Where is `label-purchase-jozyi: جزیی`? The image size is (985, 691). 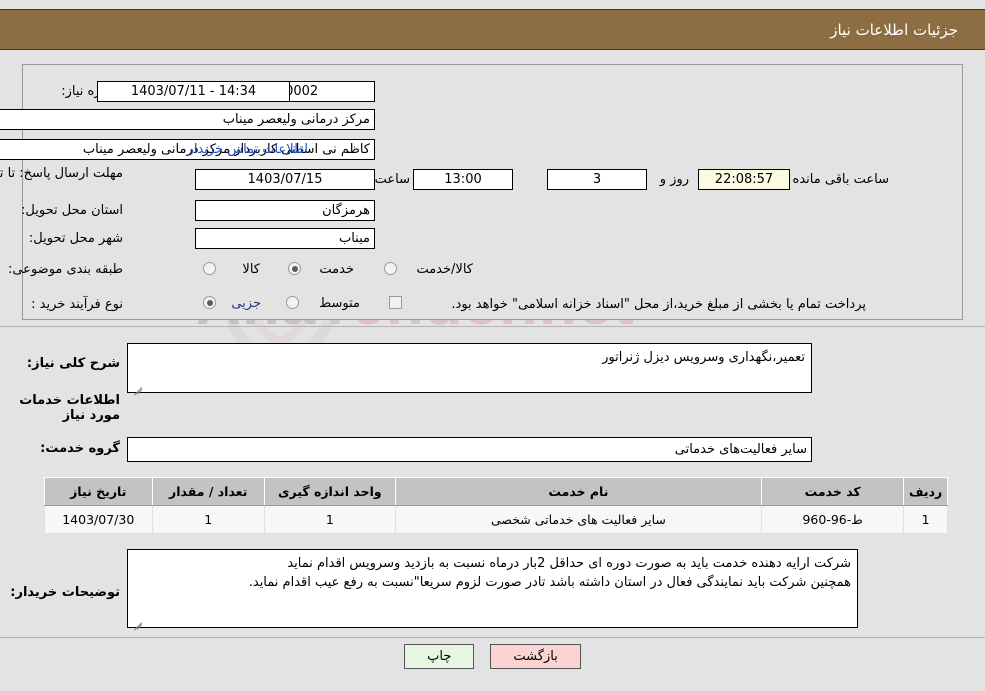 label-purchase-jozyi: جزیی is located at coordinates (246, 303).